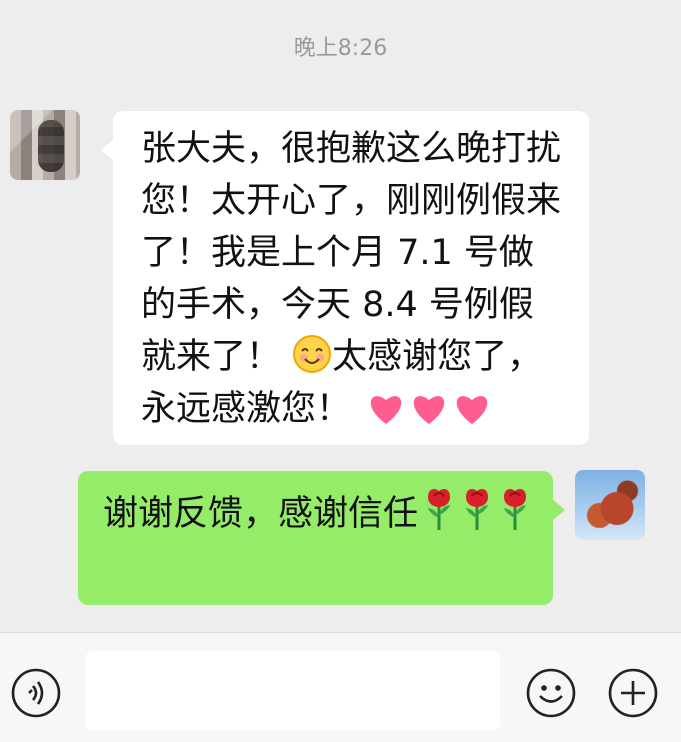 This screenshot has height=742, width=681. Describe the element at coordinates (45, 145) in the screenshot. I see `contact-avatar` at that location.